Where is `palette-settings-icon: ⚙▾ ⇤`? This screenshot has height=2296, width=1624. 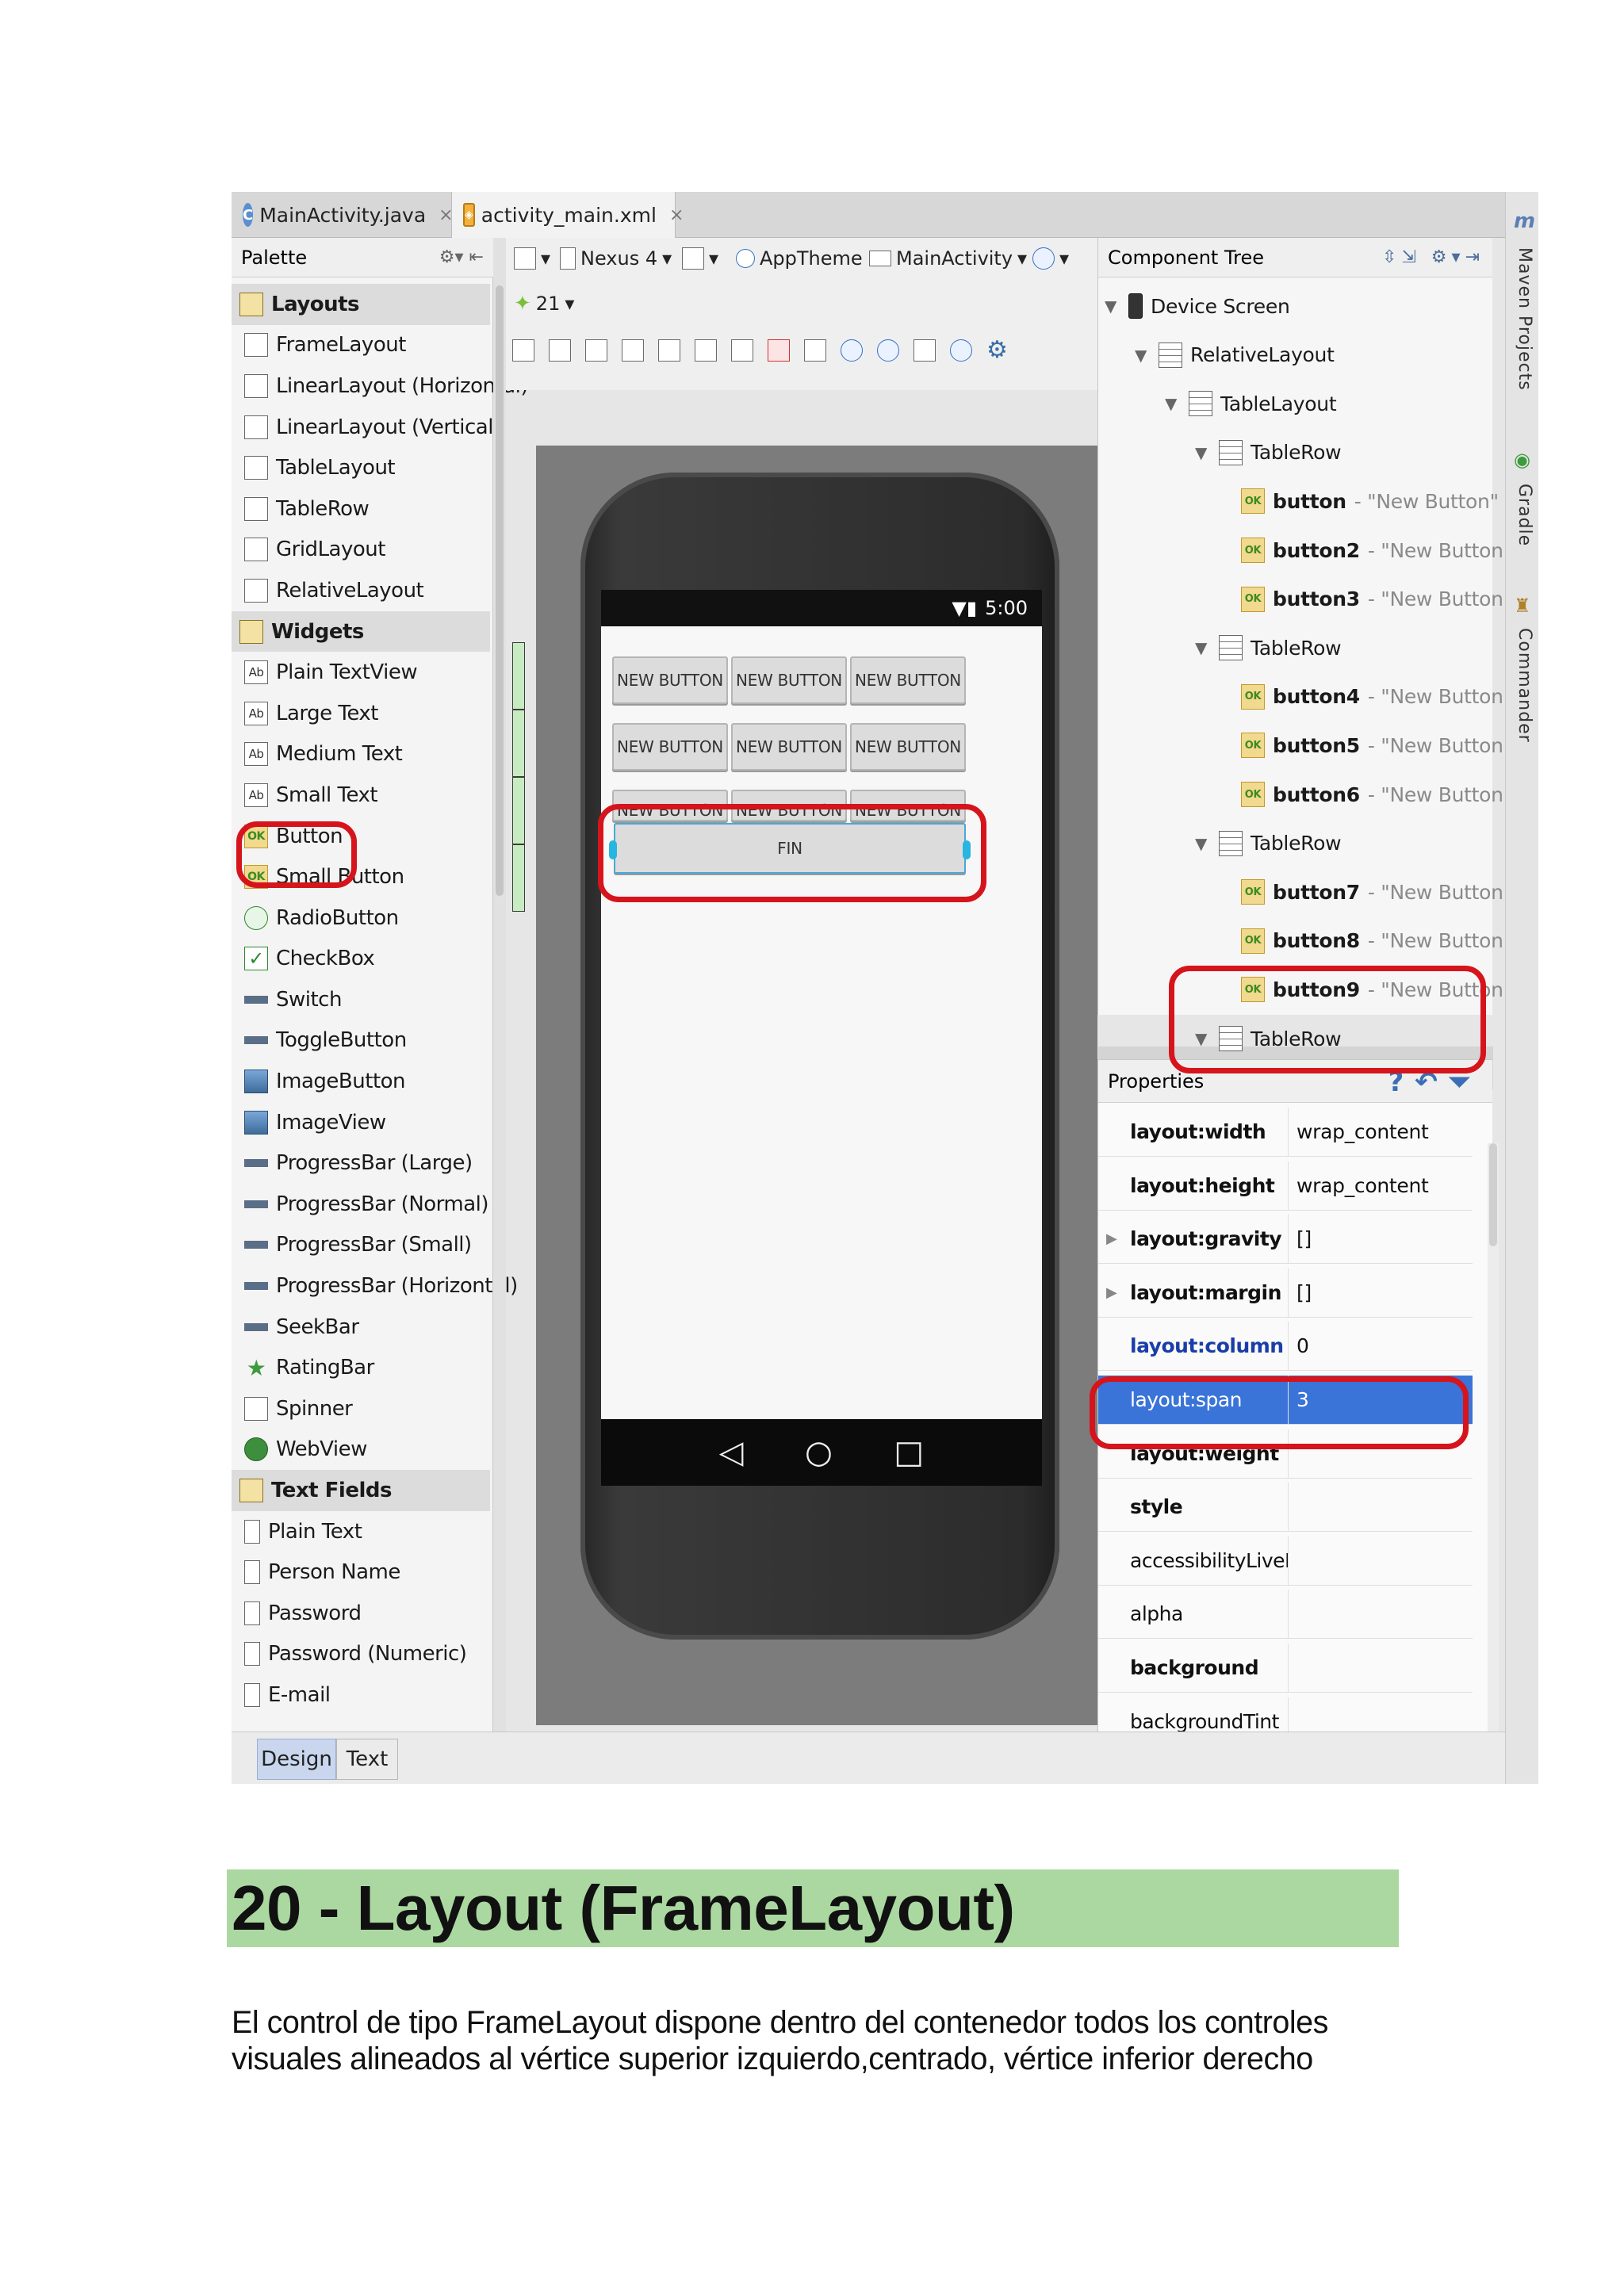 palette-settings-icon: ⚙▾ ⇤ is located at coordinates (461, 257).